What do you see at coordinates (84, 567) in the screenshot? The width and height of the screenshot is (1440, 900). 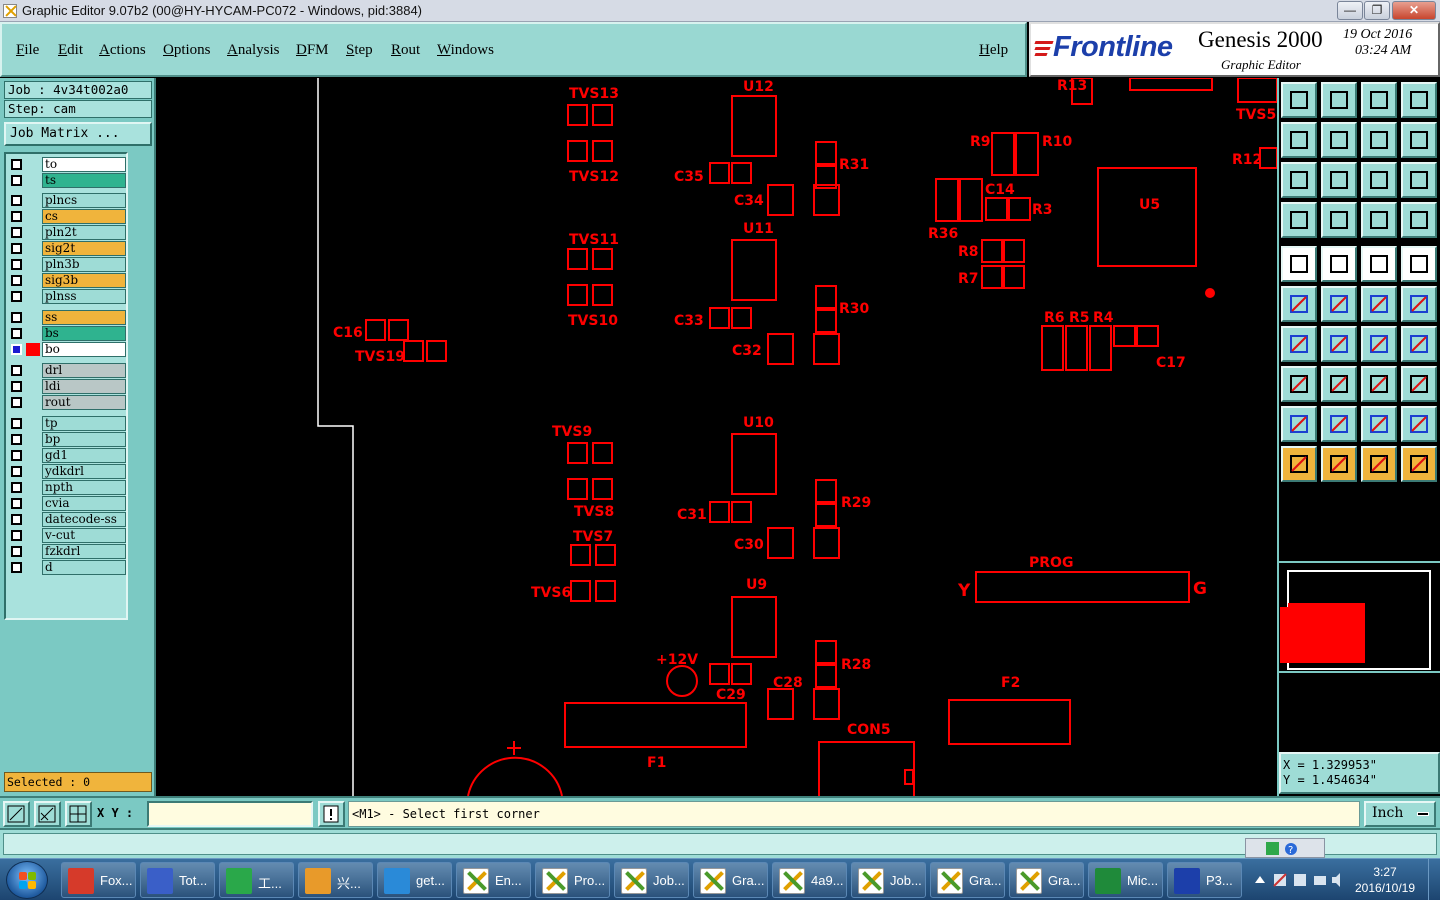 I see `layer-name: d` at bounding box center [84, 567].